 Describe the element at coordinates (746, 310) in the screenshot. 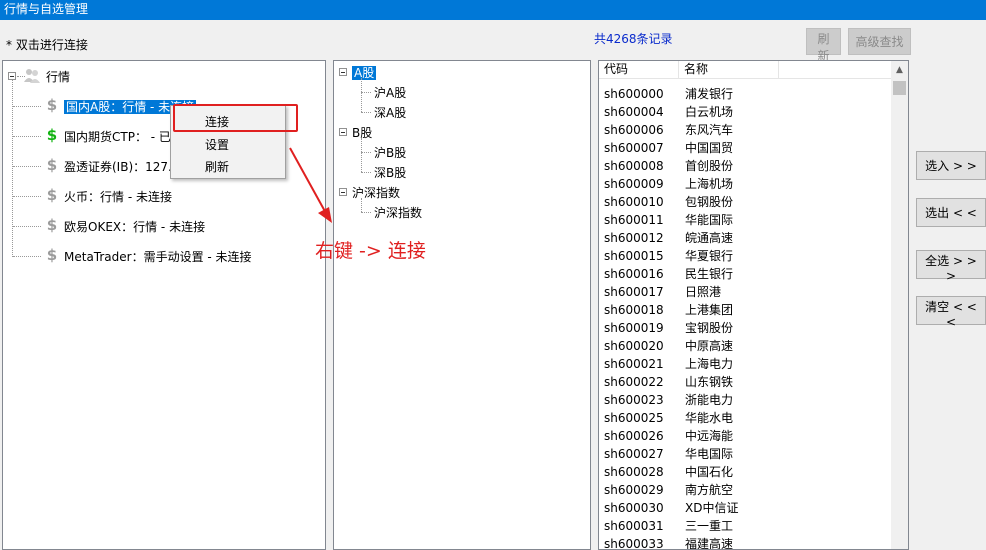

I see `table-row: sh600018 上港集团` at that location.